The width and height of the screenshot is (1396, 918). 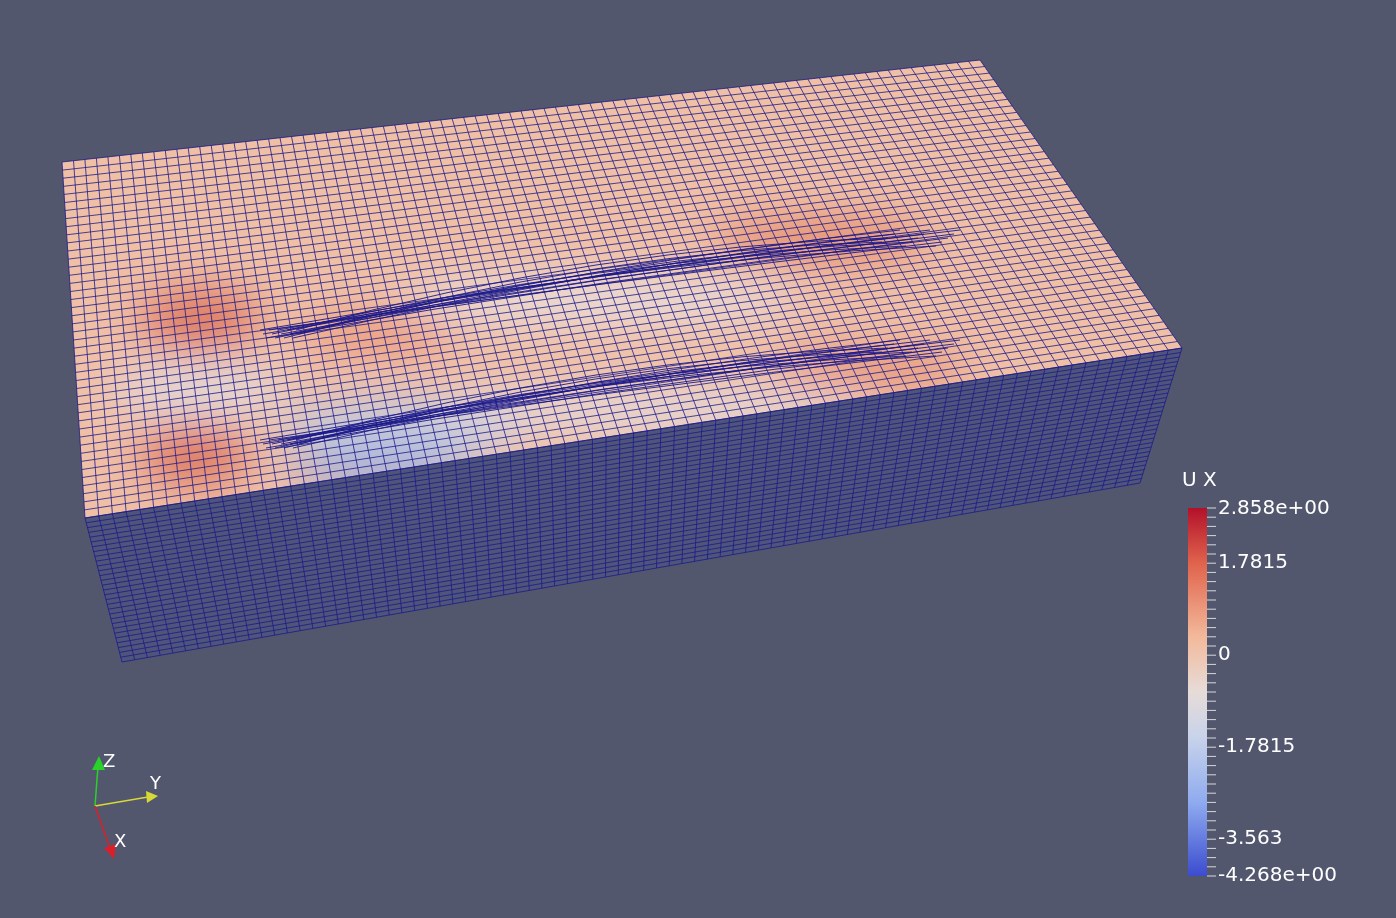 What do you see at coordinates (1274, 507) in the screenshot?
I see `legend-tick-label: 2.858e+00` at bounding box center [1274, 507].